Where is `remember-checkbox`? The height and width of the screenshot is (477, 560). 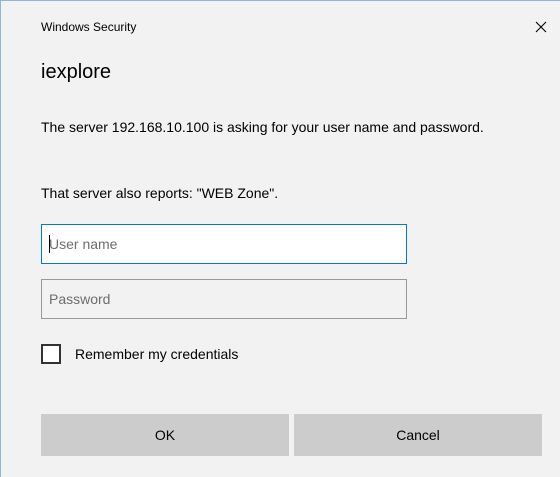 remember-checkbox is located at coordinates (51, 354).